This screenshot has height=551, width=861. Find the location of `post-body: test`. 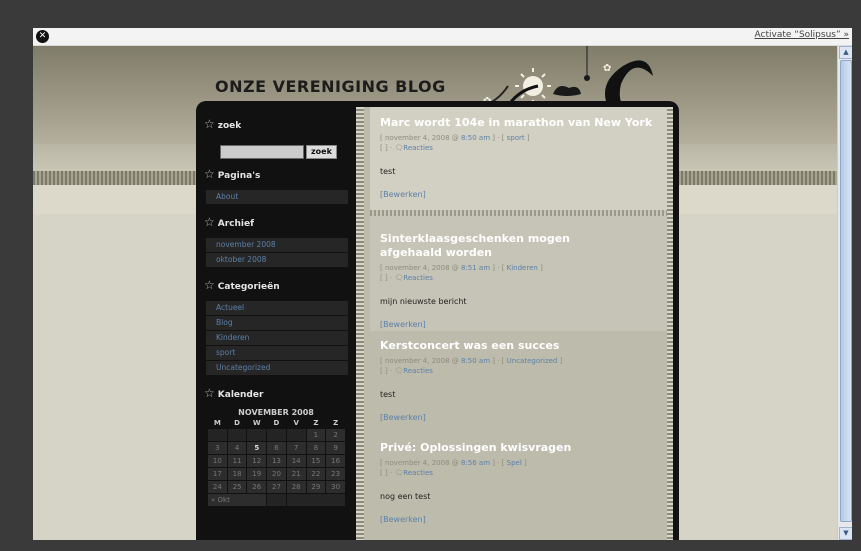

post-body: test is located at coordinates (388, 171).